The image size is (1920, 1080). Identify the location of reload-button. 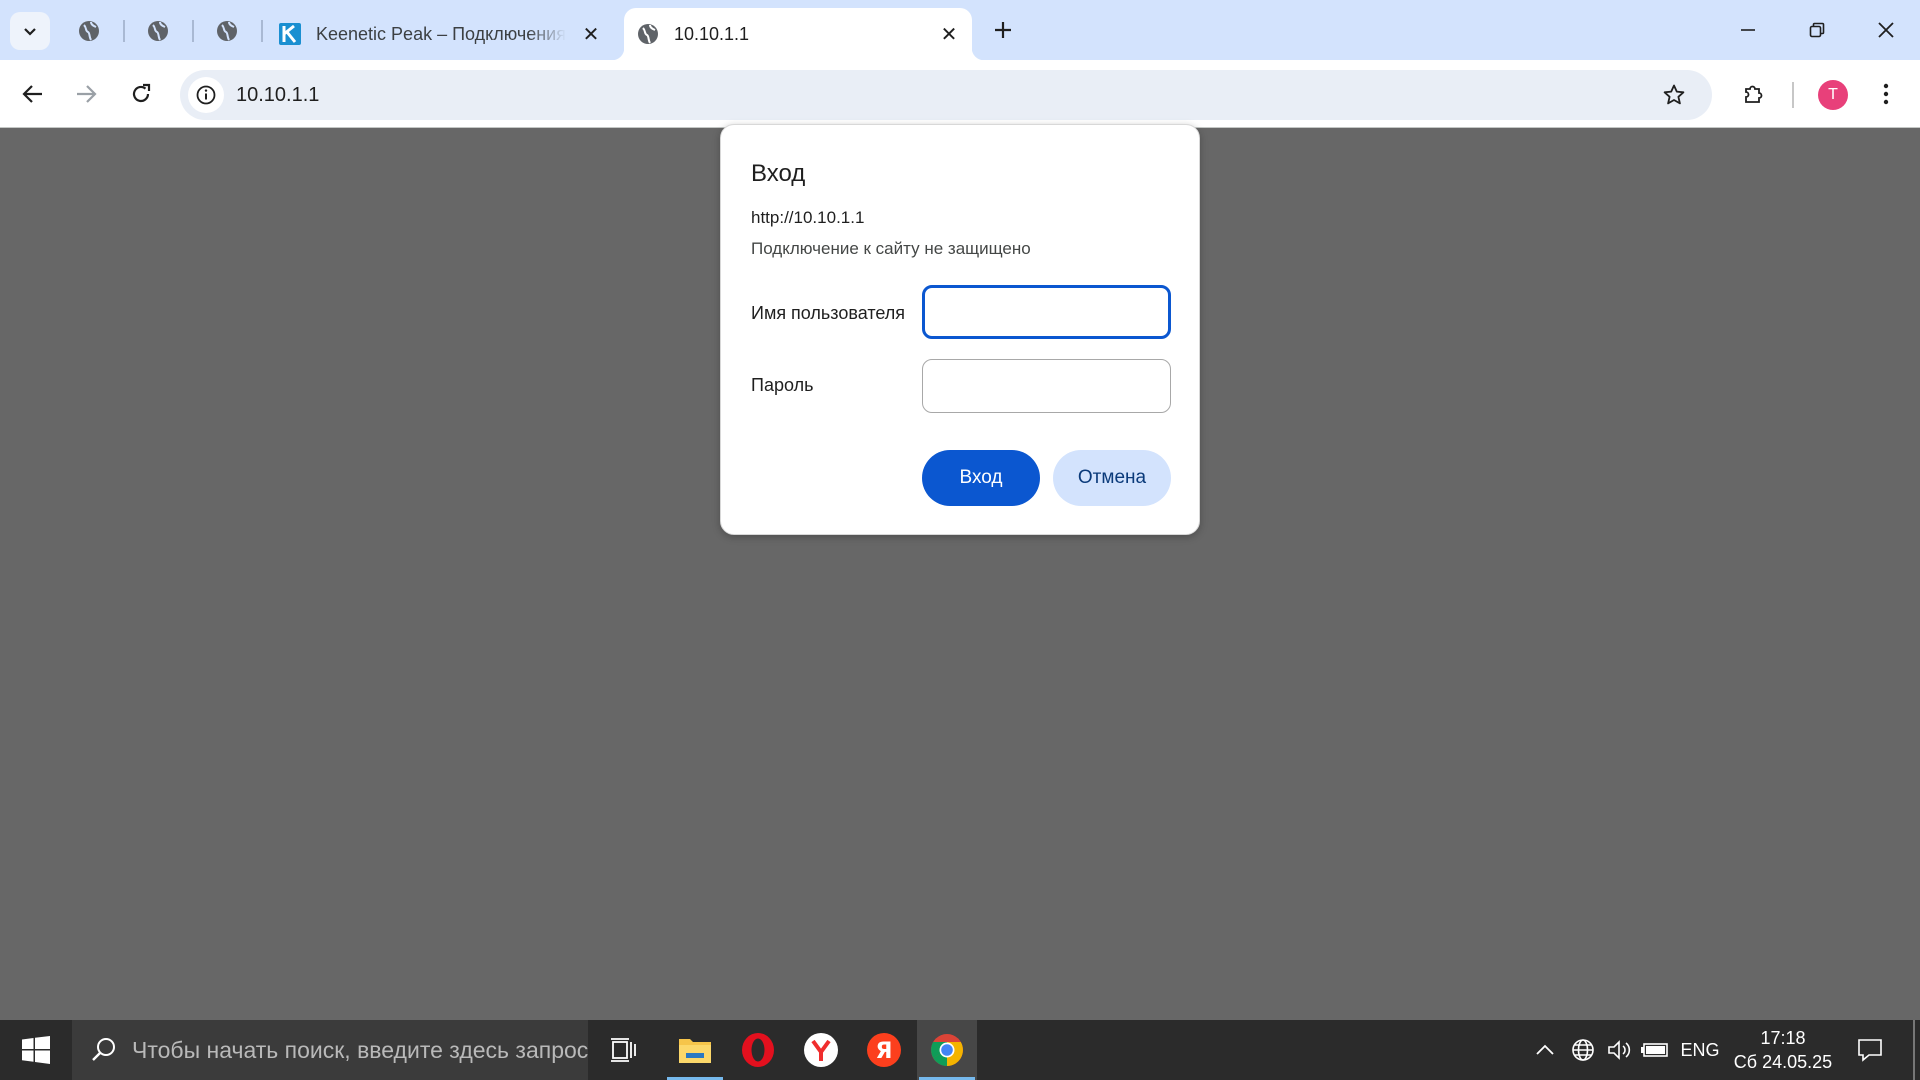
(141, 94).